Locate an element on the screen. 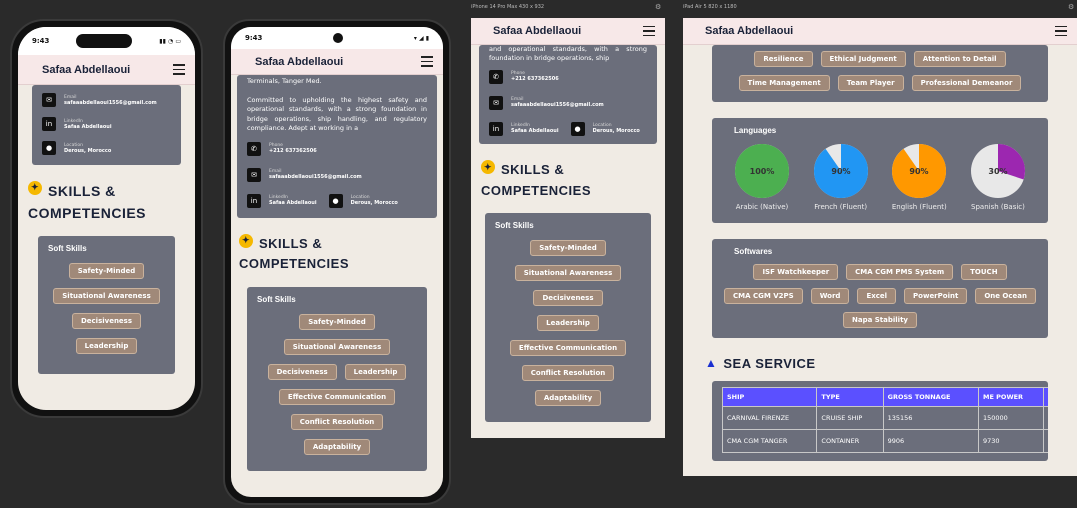 This screenshot has width=1077, height=508. pie-percent-label: 100% is located at coordinates (762, 171).